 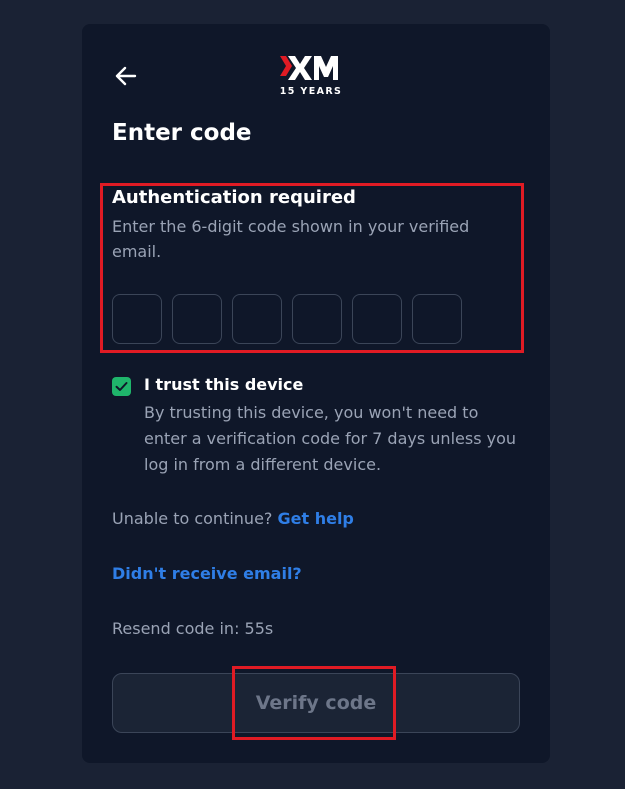 What do you see at coordinates (316, 518) in the screenshot?
I see `get-help-link: Get help` at bounding box center [316, 518].